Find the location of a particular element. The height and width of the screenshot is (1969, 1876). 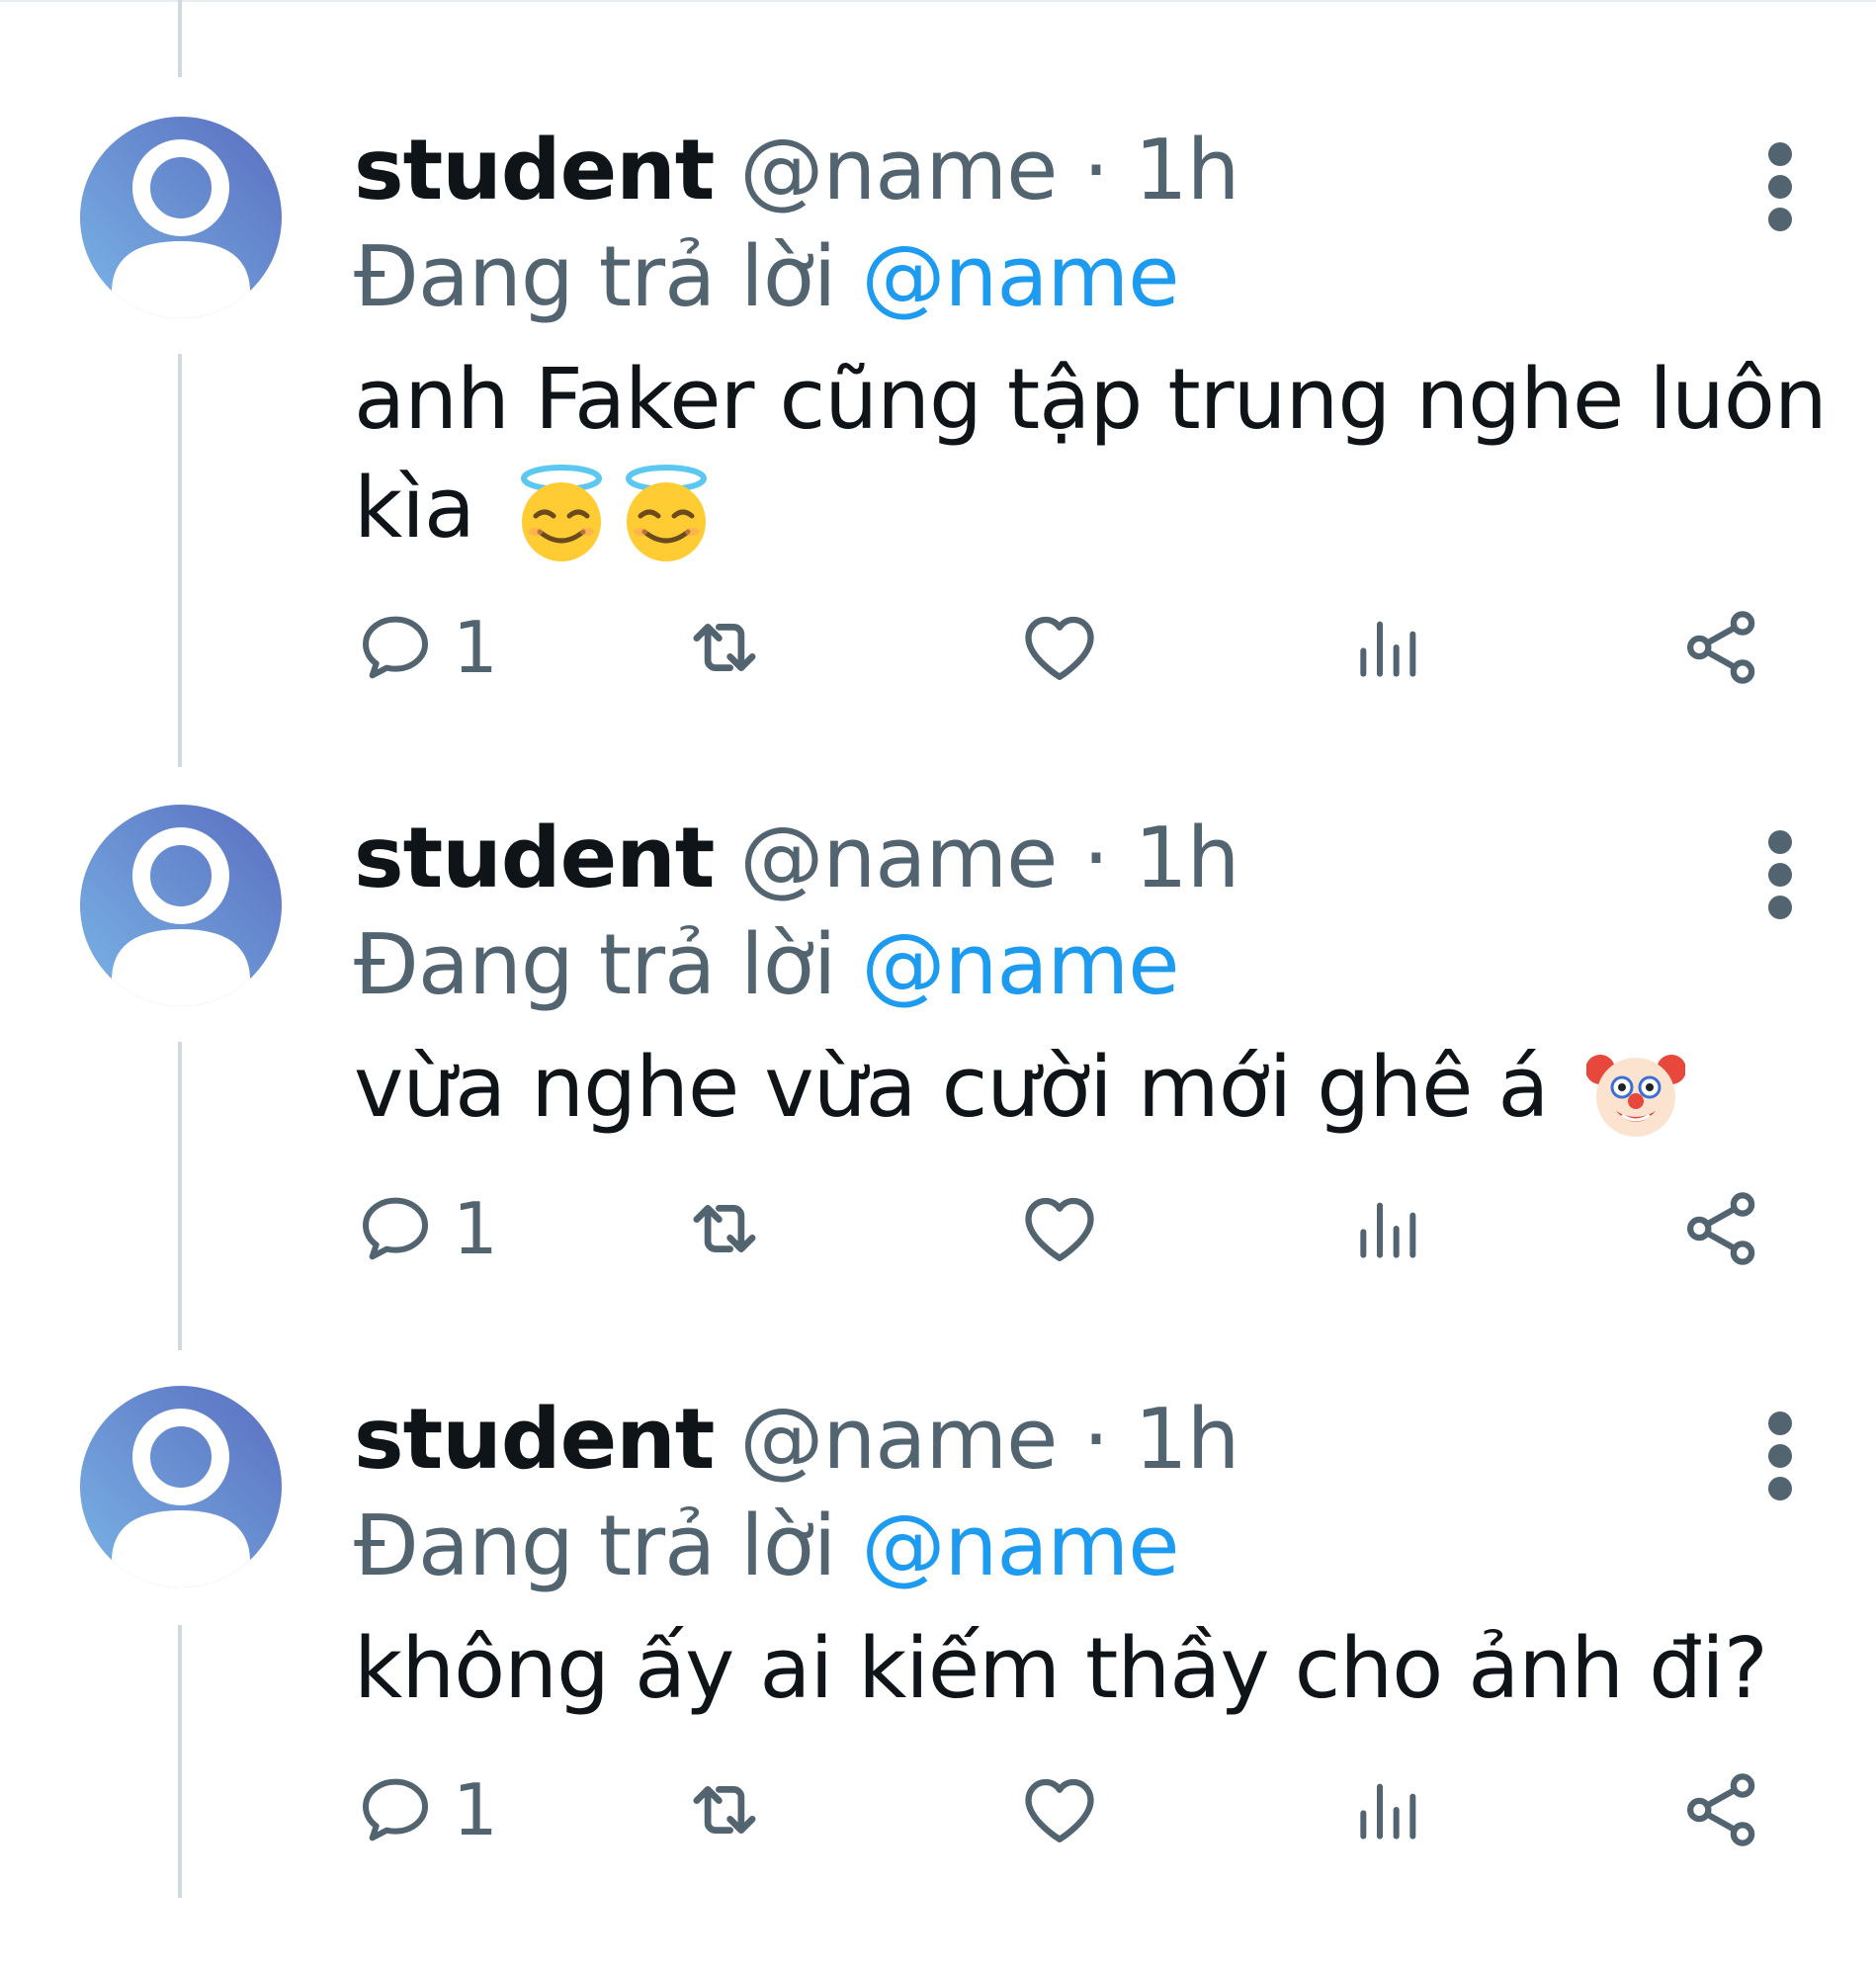

clown-face-emoji is located at coordinates (1635, 1094).